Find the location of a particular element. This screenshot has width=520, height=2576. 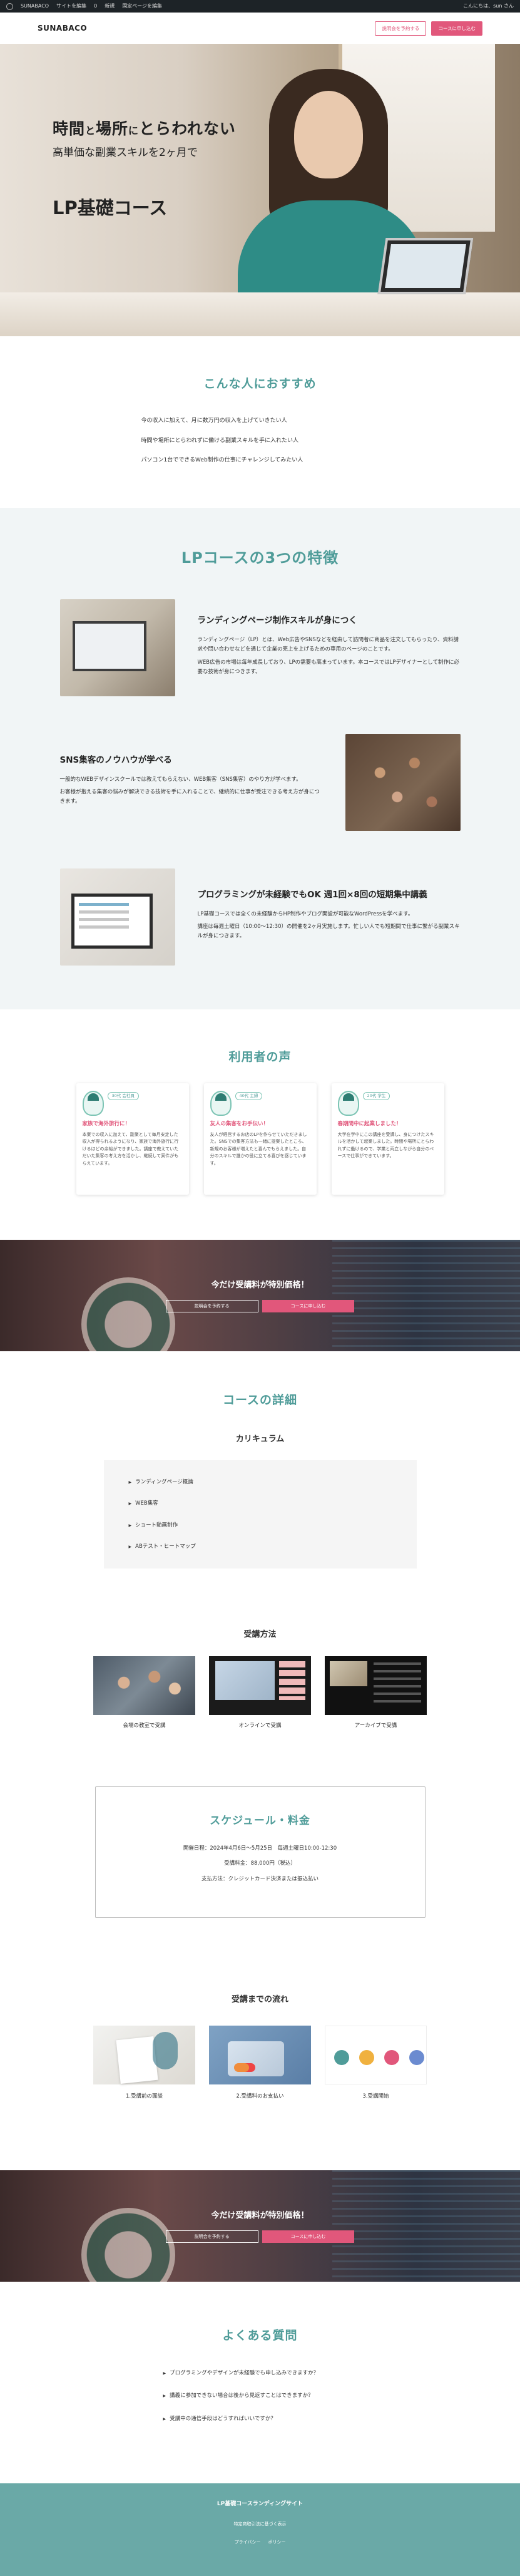

schedule-dates: 開催日程：2024年4月6日〜5月25日 毎週土曜日10:00-12:30 is located at coordinates (260, 1848).